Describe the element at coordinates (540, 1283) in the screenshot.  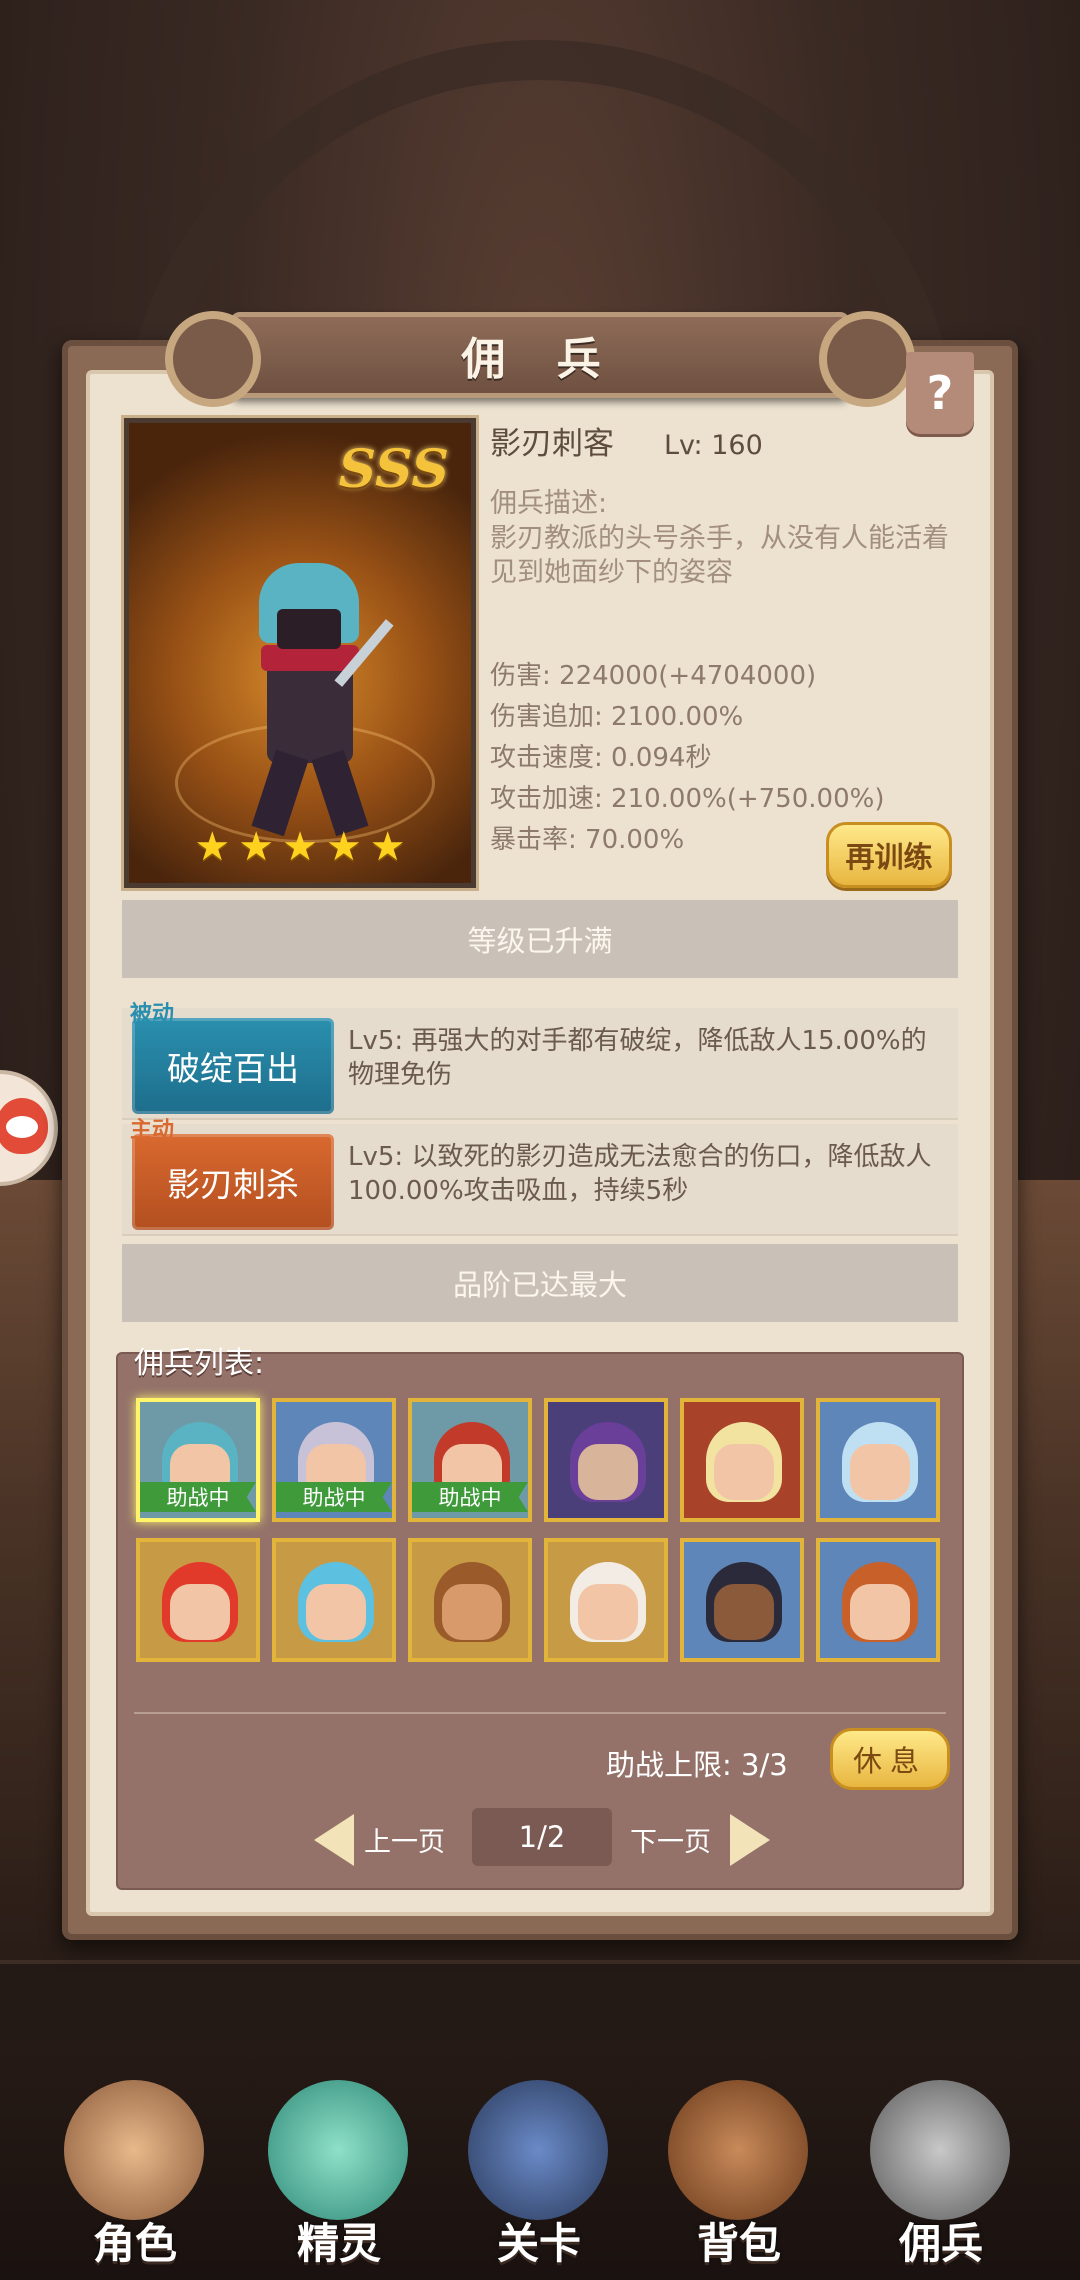
I see `rank-max-bar: 品阶已达最大` at that location.